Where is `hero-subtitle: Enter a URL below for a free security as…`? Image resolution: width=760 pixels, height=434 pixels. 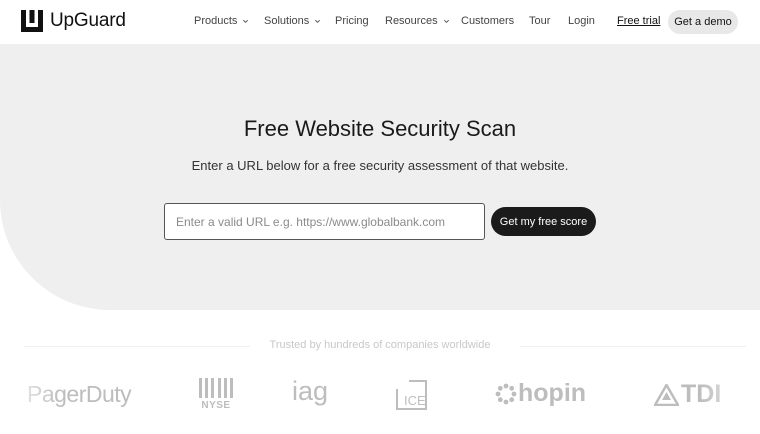
hero-subtitle: Enter a URL below for a free security as… is located at coordinates (380, 165).